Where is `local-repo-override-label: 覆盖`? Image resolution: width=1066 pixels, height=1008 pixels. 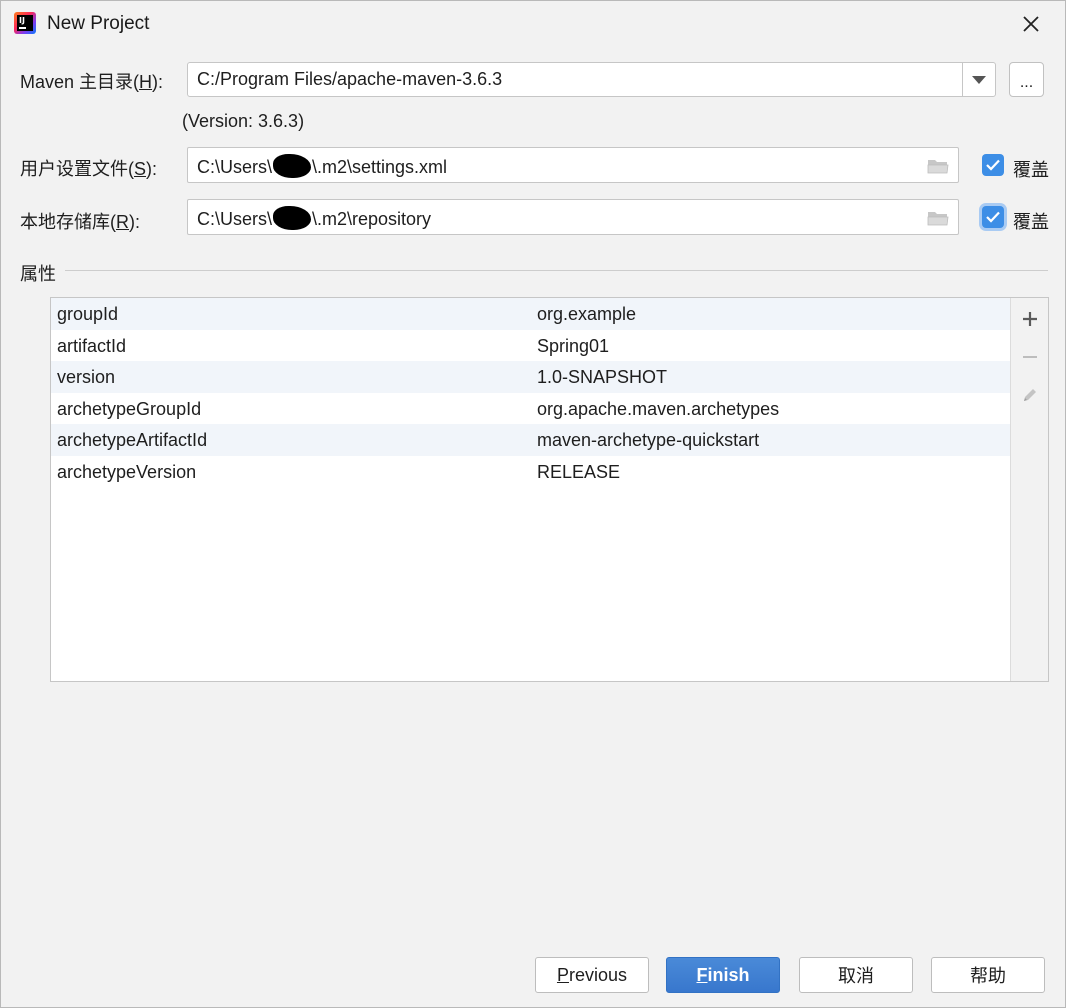 local-repo-override-label: 覆盖 is located at coordinates (1031, 222).